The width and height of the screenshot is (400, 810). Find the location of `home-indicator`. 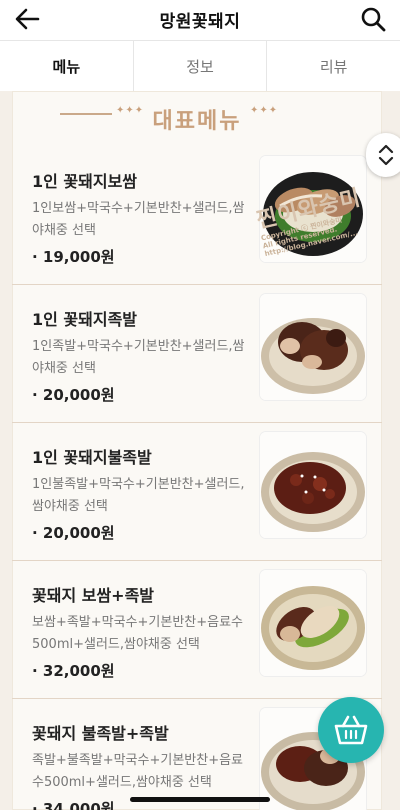

home-indicator is located at coordinates (200, 799).